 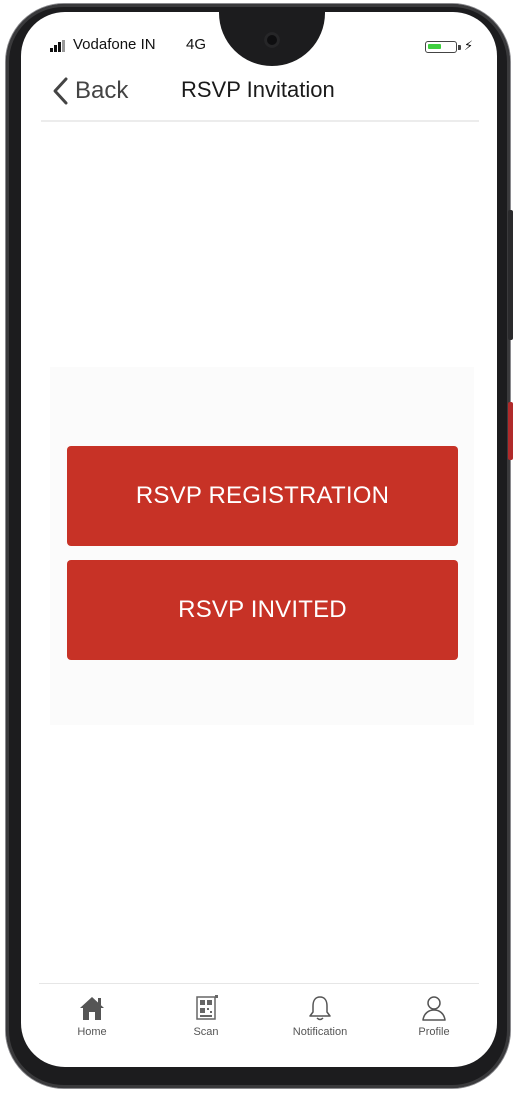 I want to click on chevron-left-icon, so click(x=60, y=91).